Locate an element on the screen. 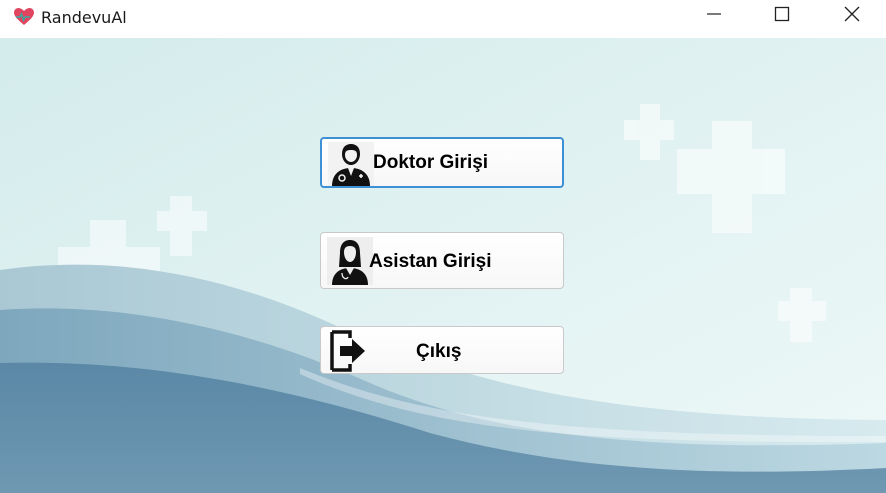  doktor-login-label: Doktor Girişi is located at coordinates (431, 162).